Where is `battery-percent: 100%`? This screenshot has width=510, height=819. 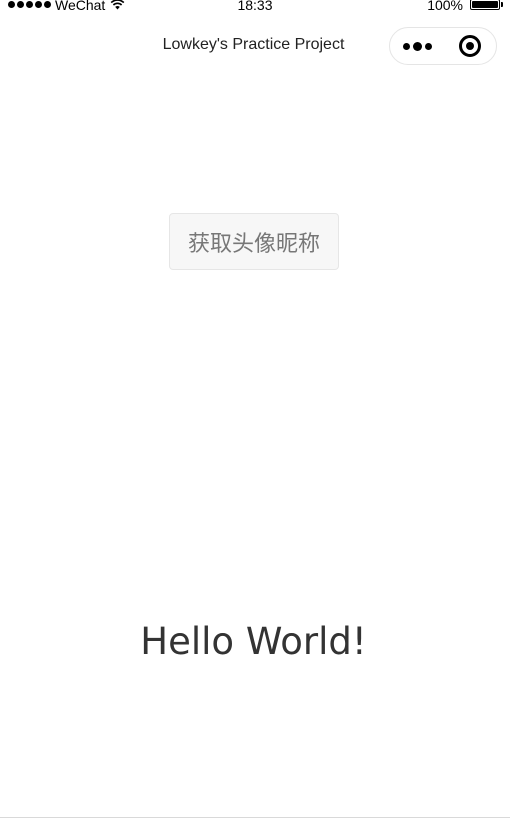
battery-percent: 100% is located at coordinates (445, 6).